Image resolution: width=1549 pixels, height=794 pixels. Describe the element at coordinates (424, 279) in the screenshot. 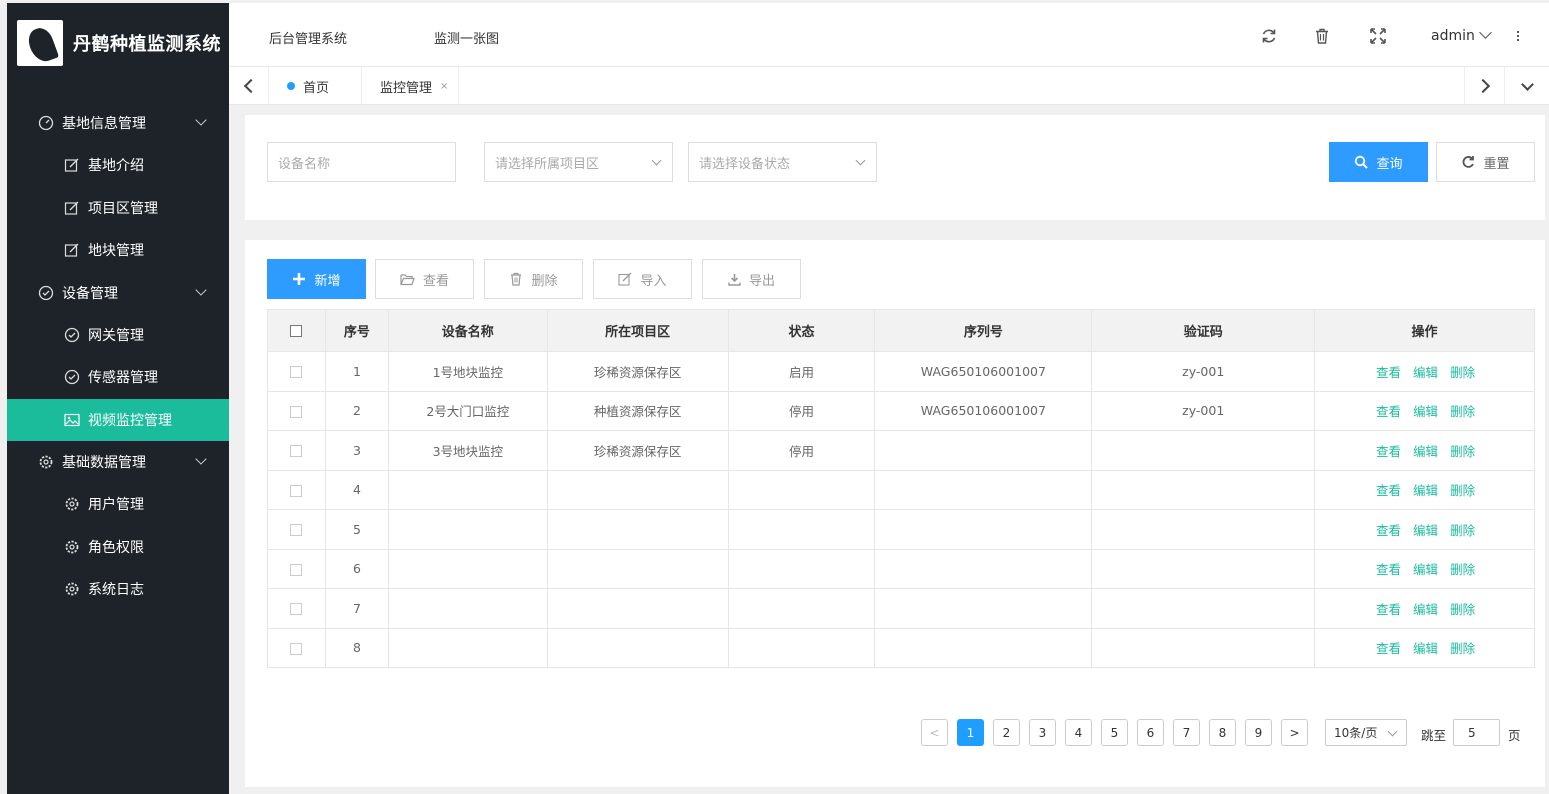

I see `view-button: 查看` at that location.